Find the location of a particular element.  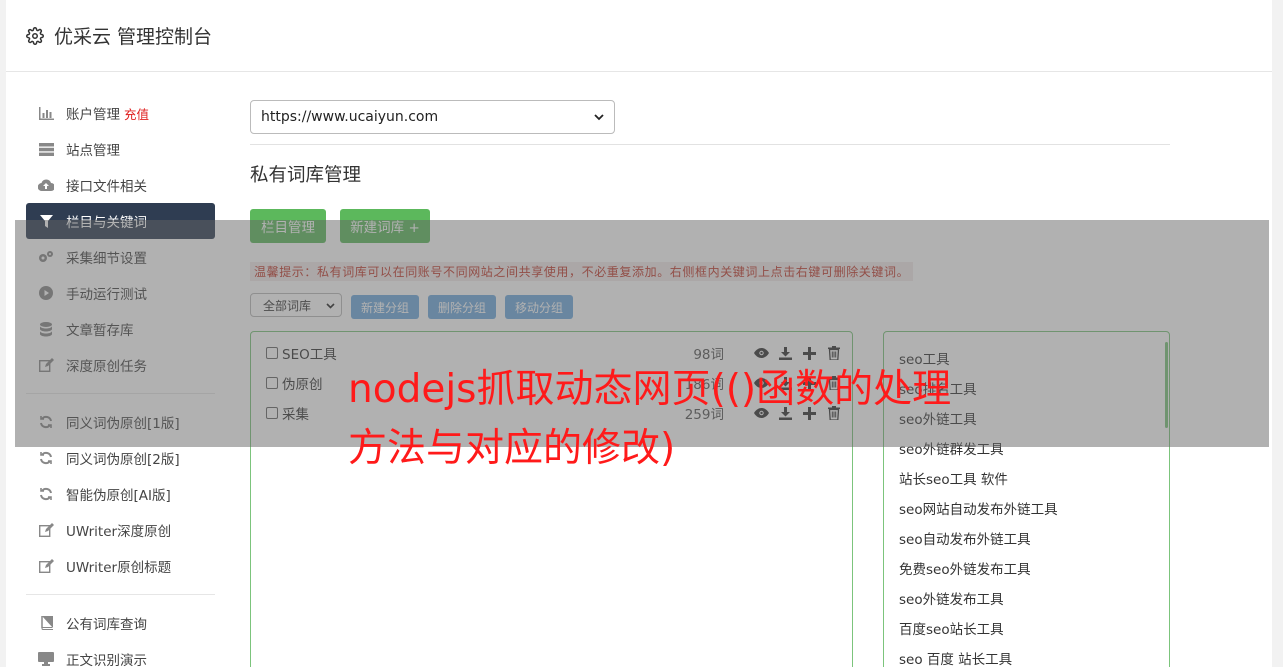

recharge-link: 充值 is located at coordinates (136, 113).